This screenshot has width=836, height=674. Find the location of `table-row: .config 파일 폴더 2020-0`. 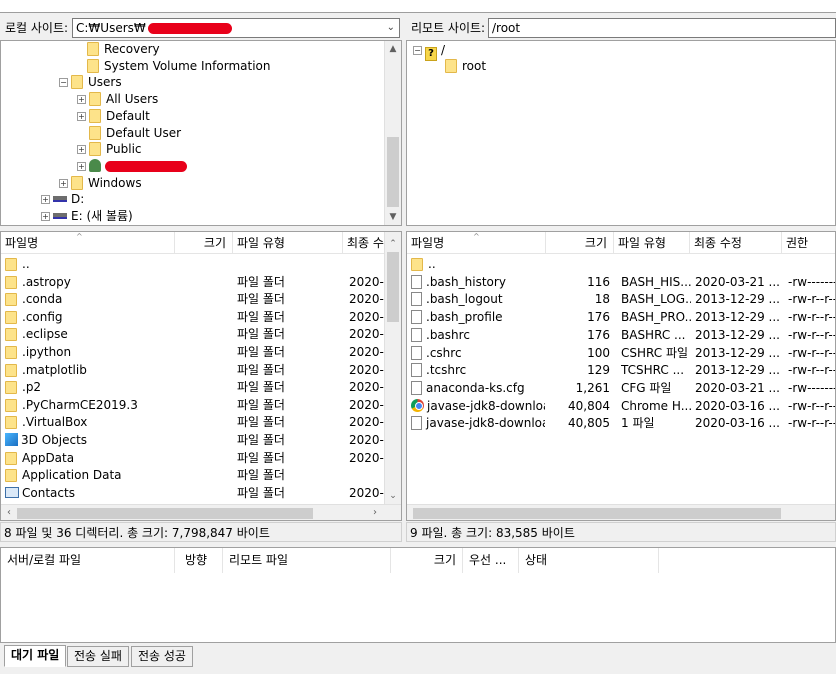

table-row: .config 파일 폴더 2020-0 is located at coordinates (201, 318).